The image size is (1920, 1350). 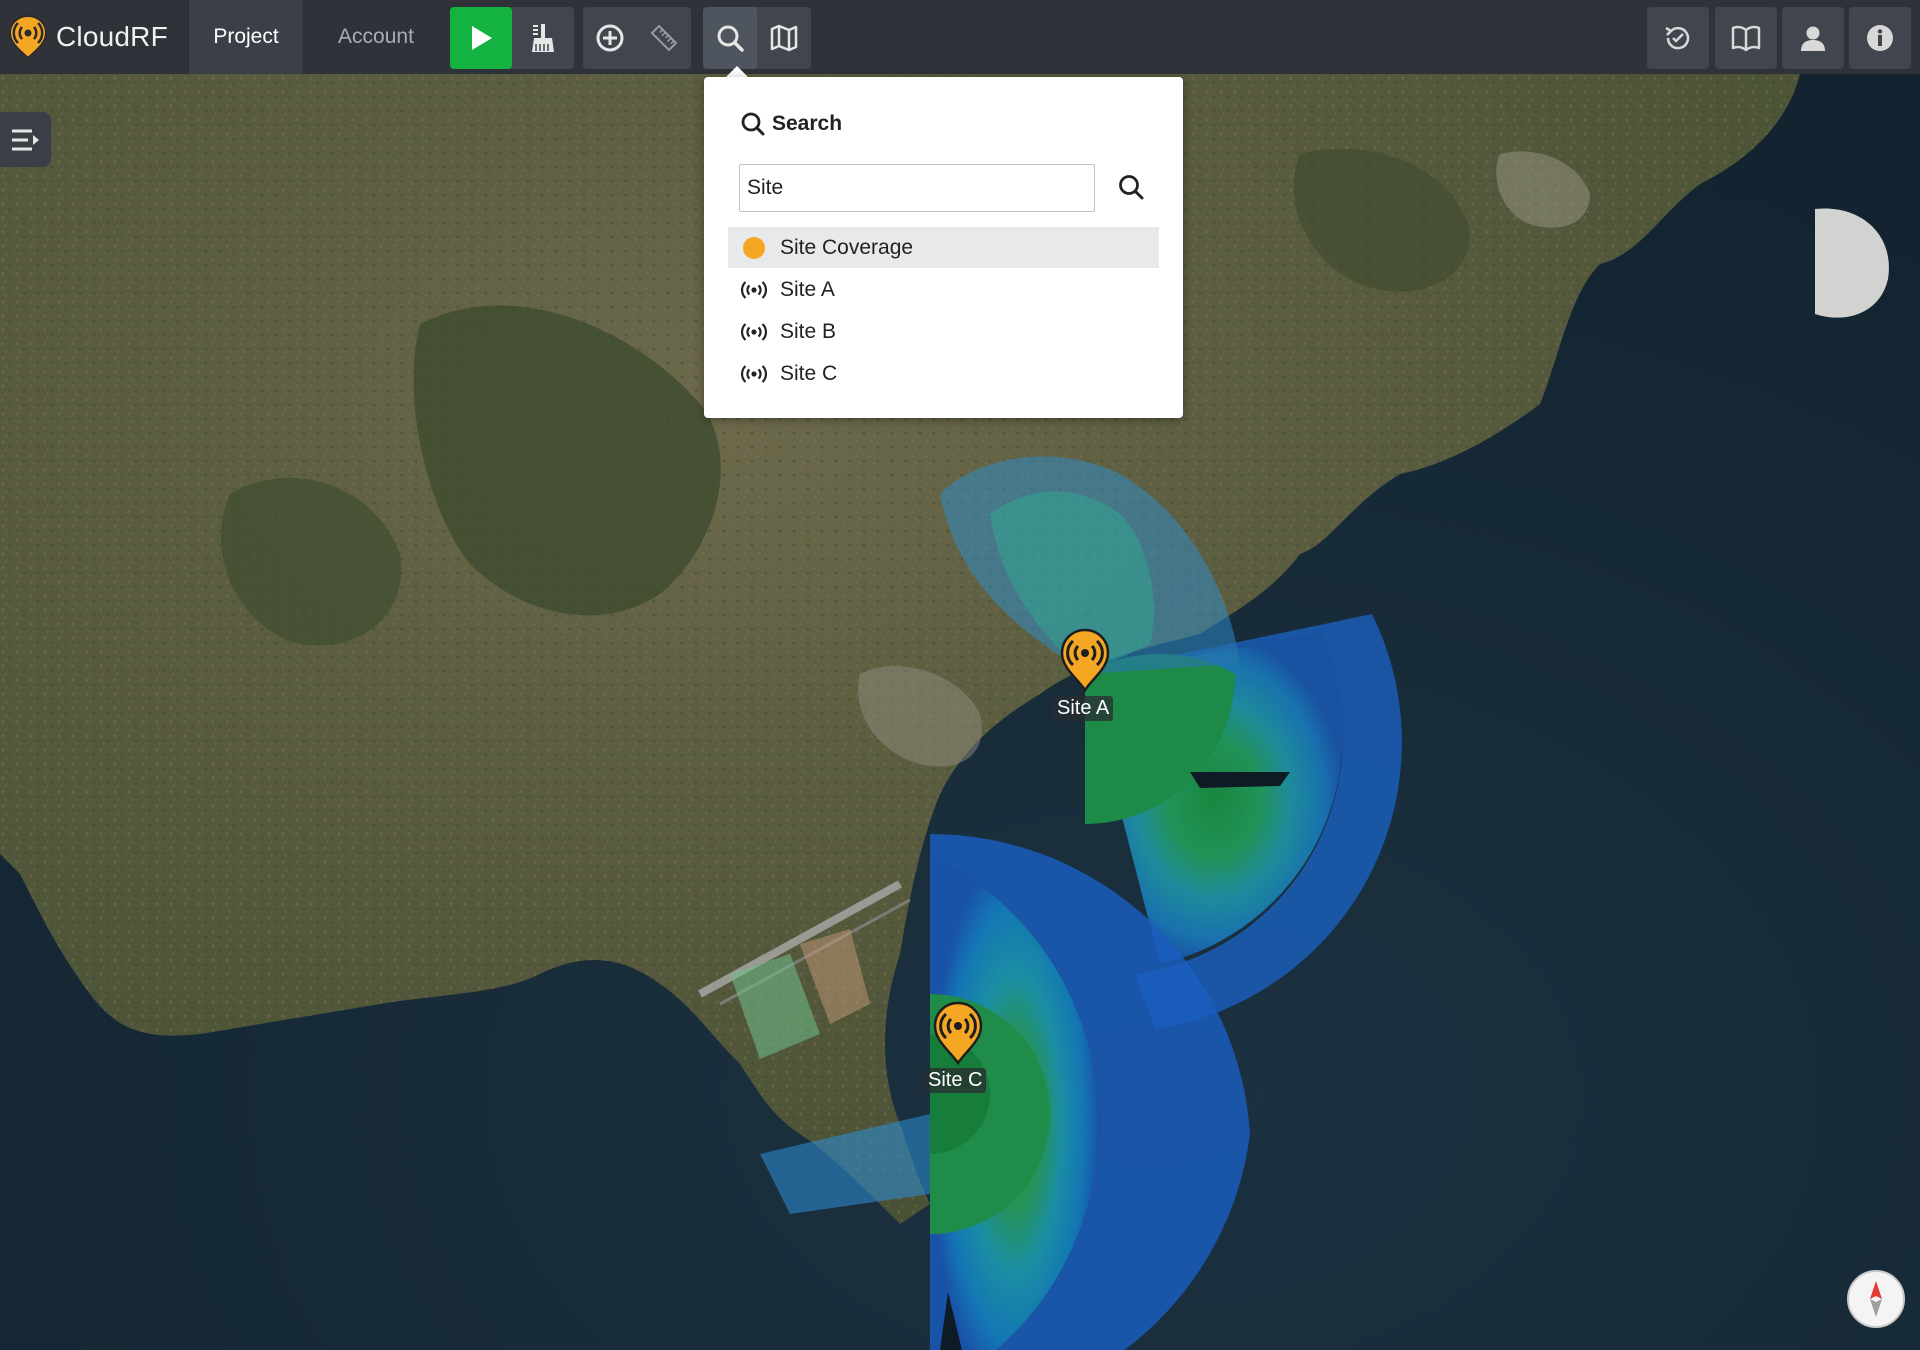 I want to click on user-icon, so click(x=1813, y=38).